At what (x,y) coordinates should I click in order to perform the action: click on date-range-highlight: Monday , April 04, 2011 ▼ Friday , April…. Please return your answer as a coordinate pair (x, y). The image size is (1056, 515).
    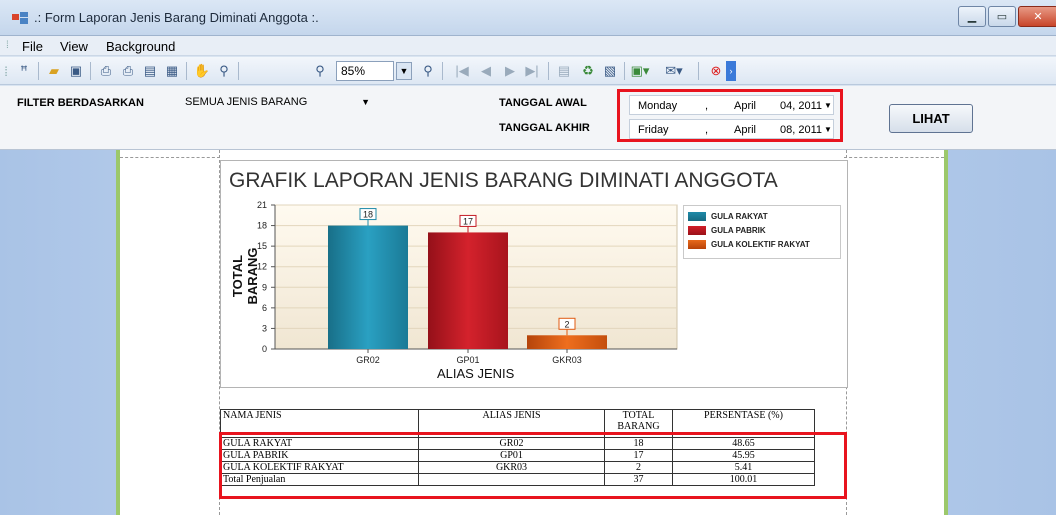
    Looking at the image, I should click on (730, 115).